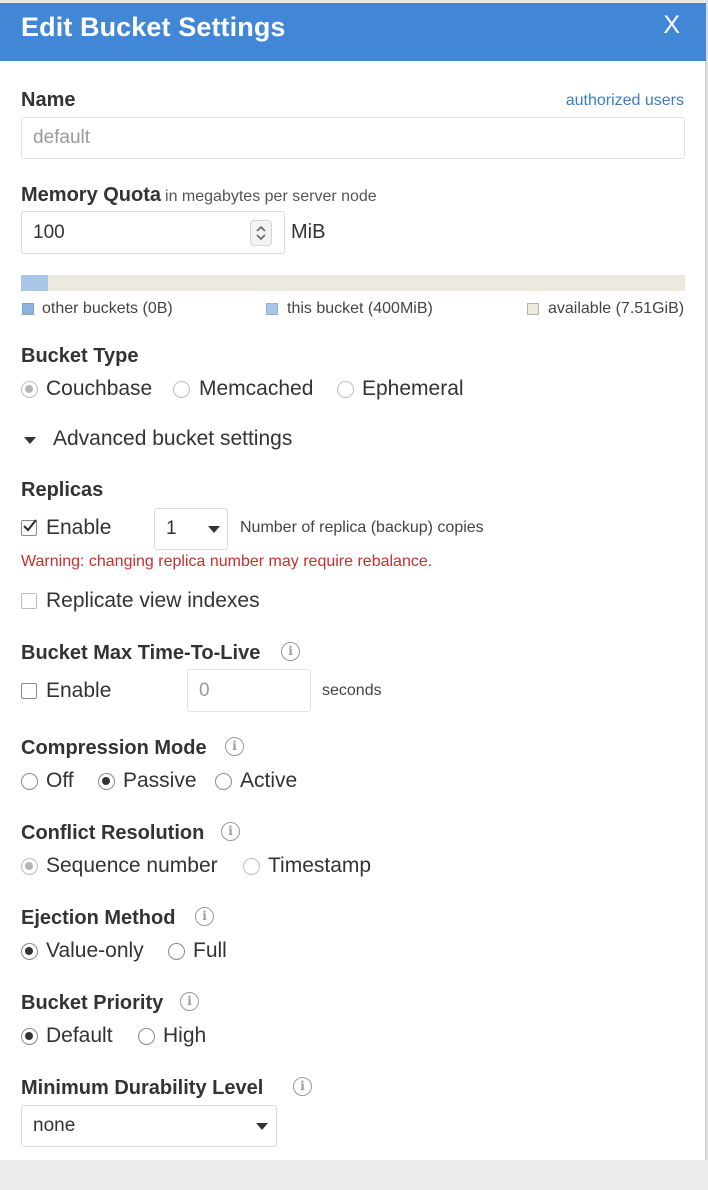  I want to click on bucket-type-couchbase-label: Couchbase, so click(99, 388).